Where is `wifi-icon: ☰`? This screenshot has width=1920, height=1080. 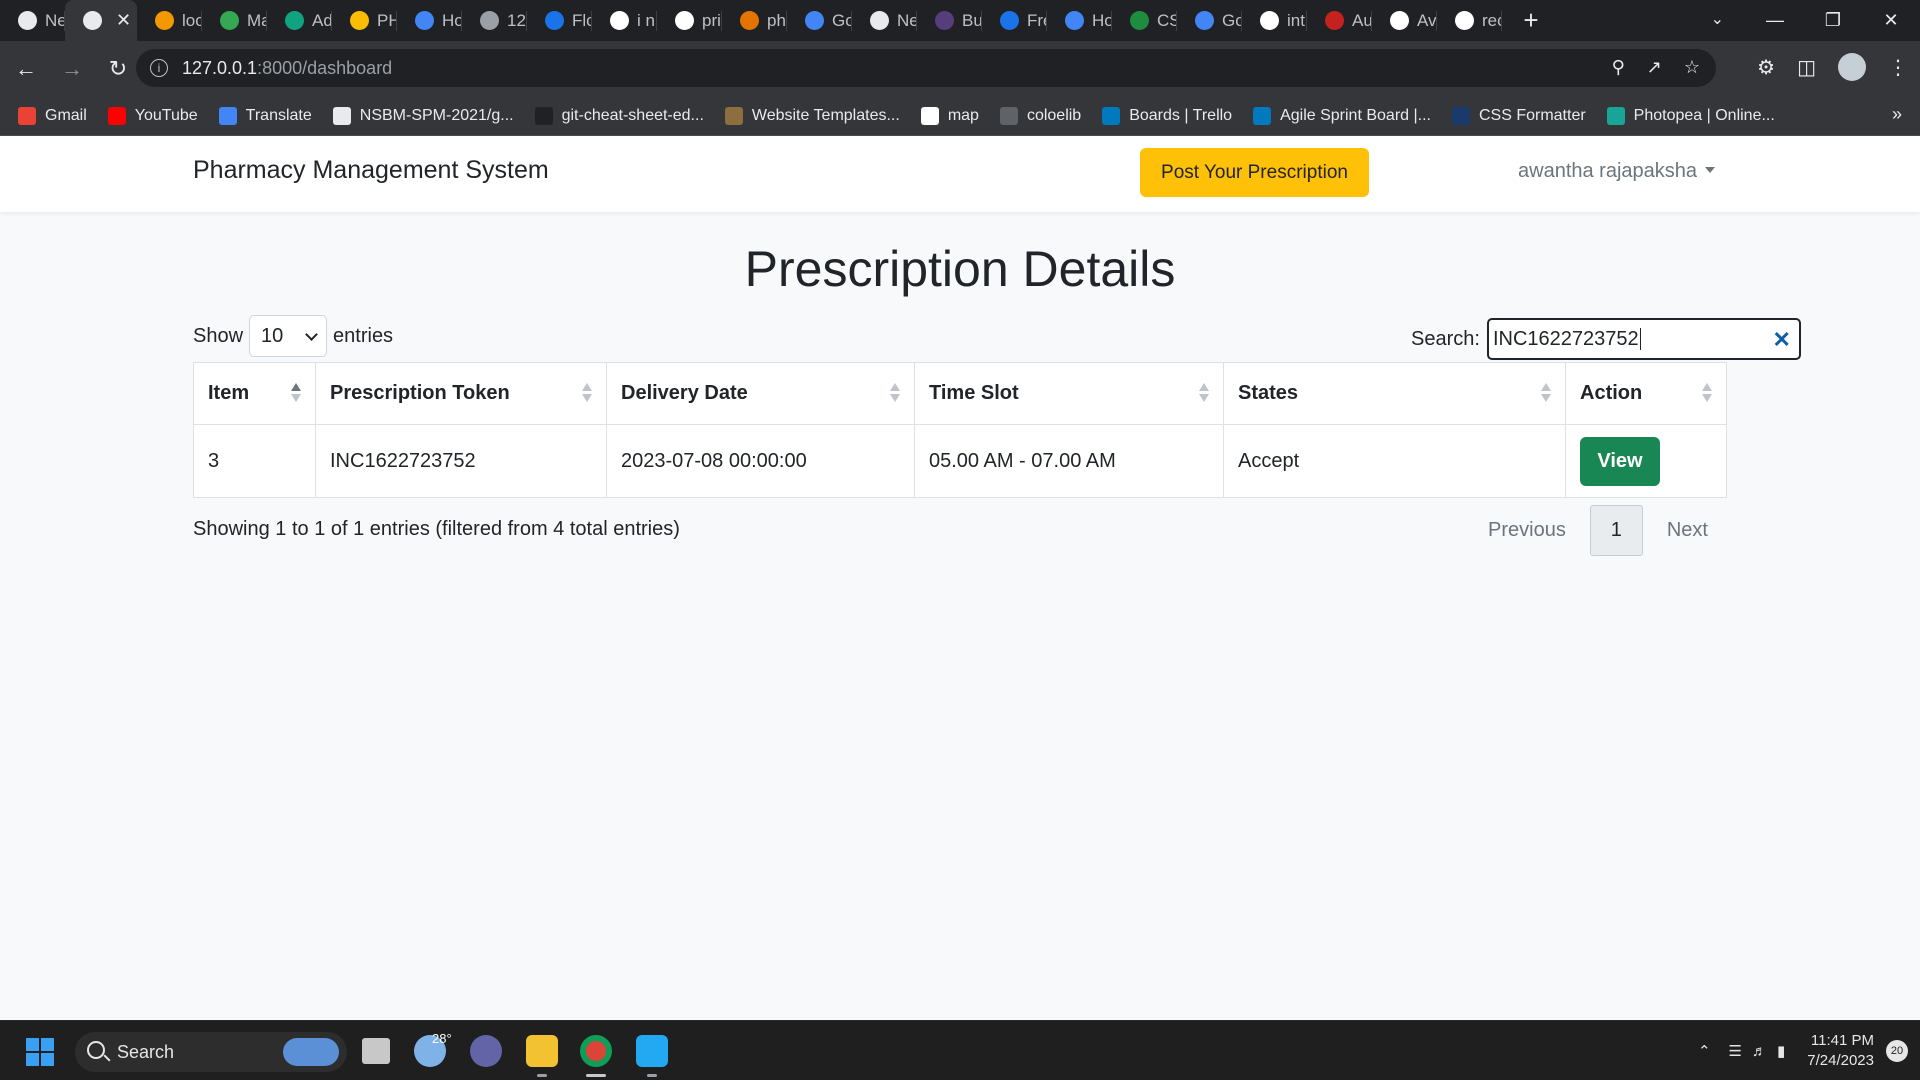
wifi-icon: ☰ is located at coordinates (1735, 1051).